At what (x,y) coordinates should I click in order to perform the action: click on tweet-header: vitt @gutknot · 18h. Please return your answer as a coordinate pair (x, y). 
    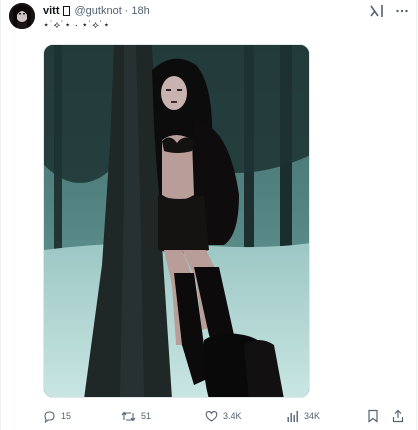
    Looking at the image, I should click on (96, 11).